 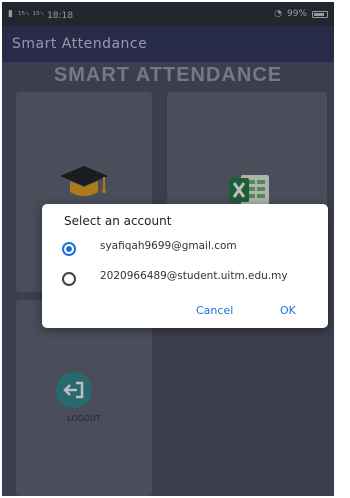 What do you see at coordinates (69, 279) in the screenshot?
I see `radio-unselected` at bounding box center [69, 279].